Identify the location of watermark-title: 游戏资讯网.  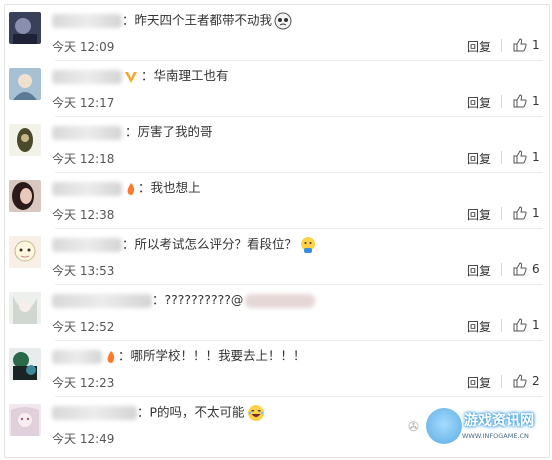
(499, 421).